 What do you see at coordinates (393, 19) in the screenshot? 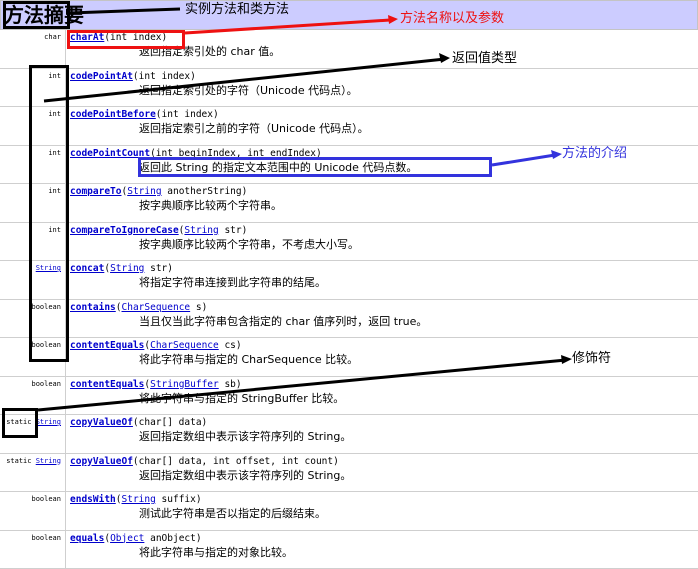
I see `arrow-name-params` at bounding box center [393, 19].